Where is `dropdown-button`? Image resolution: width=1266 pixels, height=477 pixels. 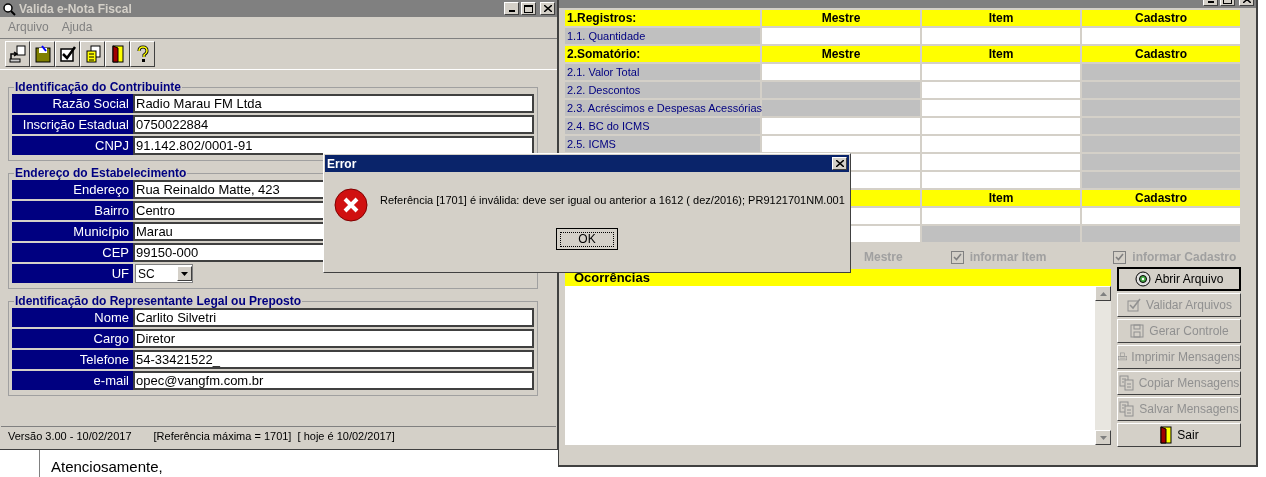
dropdown-button is located at coordinates (184, 273).